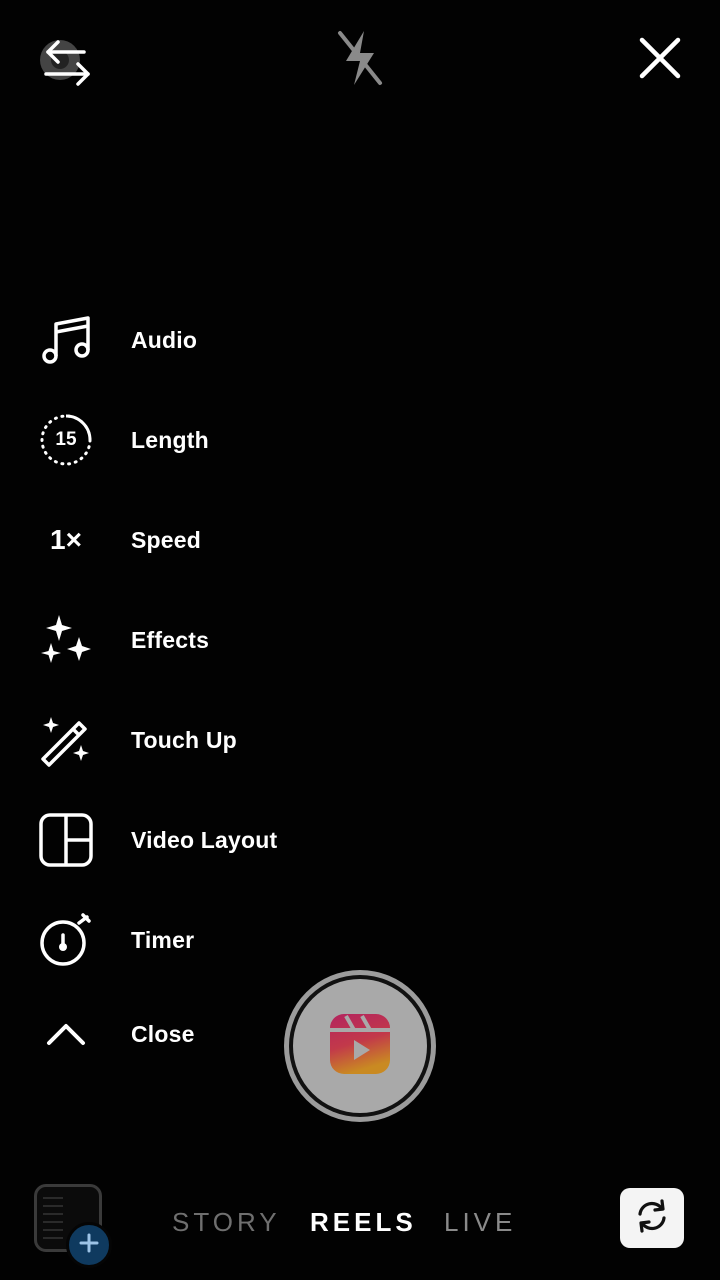 Image resolution: width=720 pixels, height=1280 pixels. I want to click on record-button, so click(360, 1046).